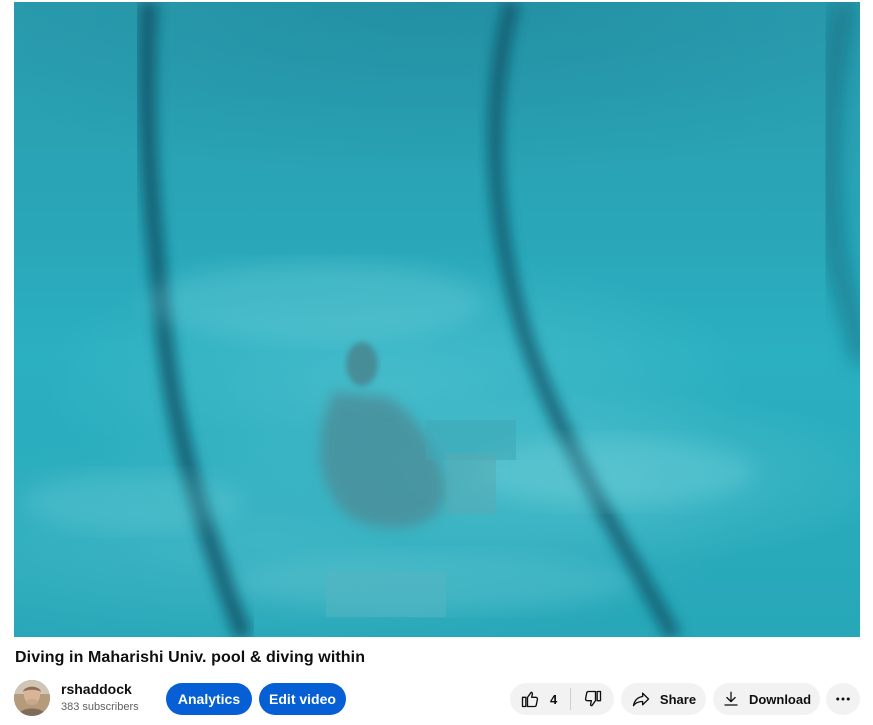  I want to click on analytics-button: Analytics, so click(209, 699).